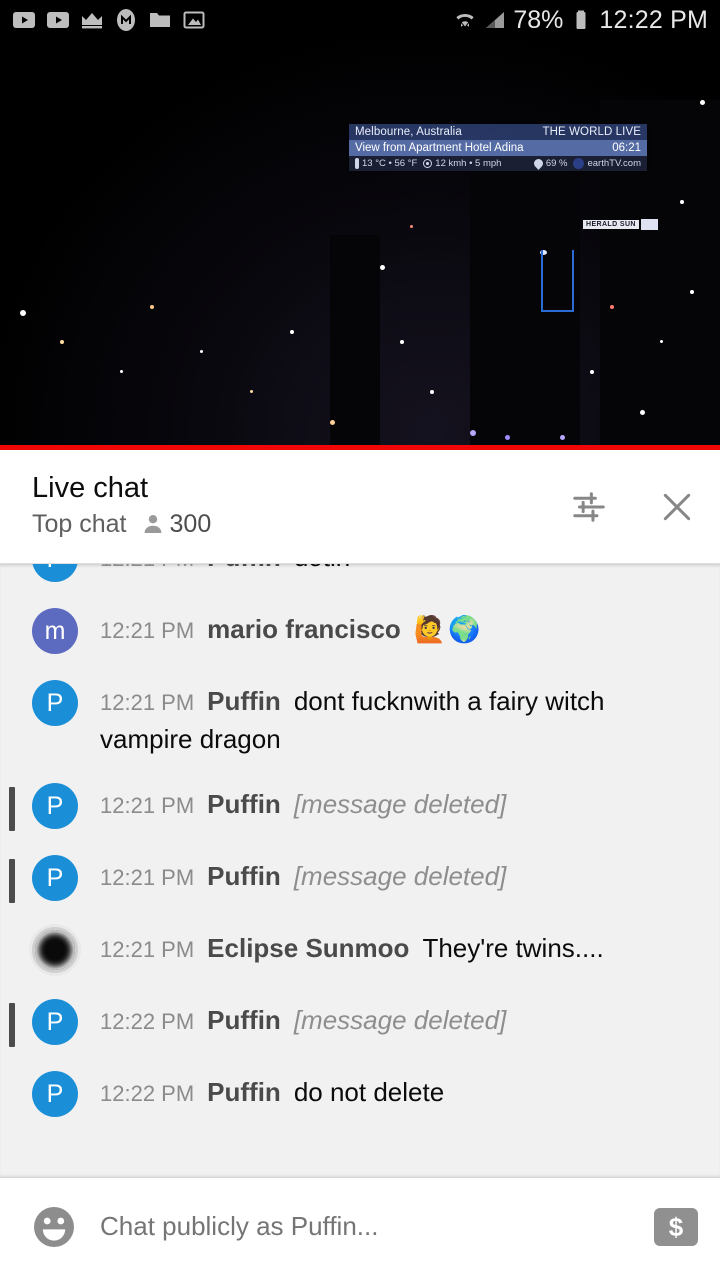 The image size is (720, 1280). What do you see at coordinates (649, 224) in the screenshot?
I see `billboard-panel` at bounding box center [649, 224].